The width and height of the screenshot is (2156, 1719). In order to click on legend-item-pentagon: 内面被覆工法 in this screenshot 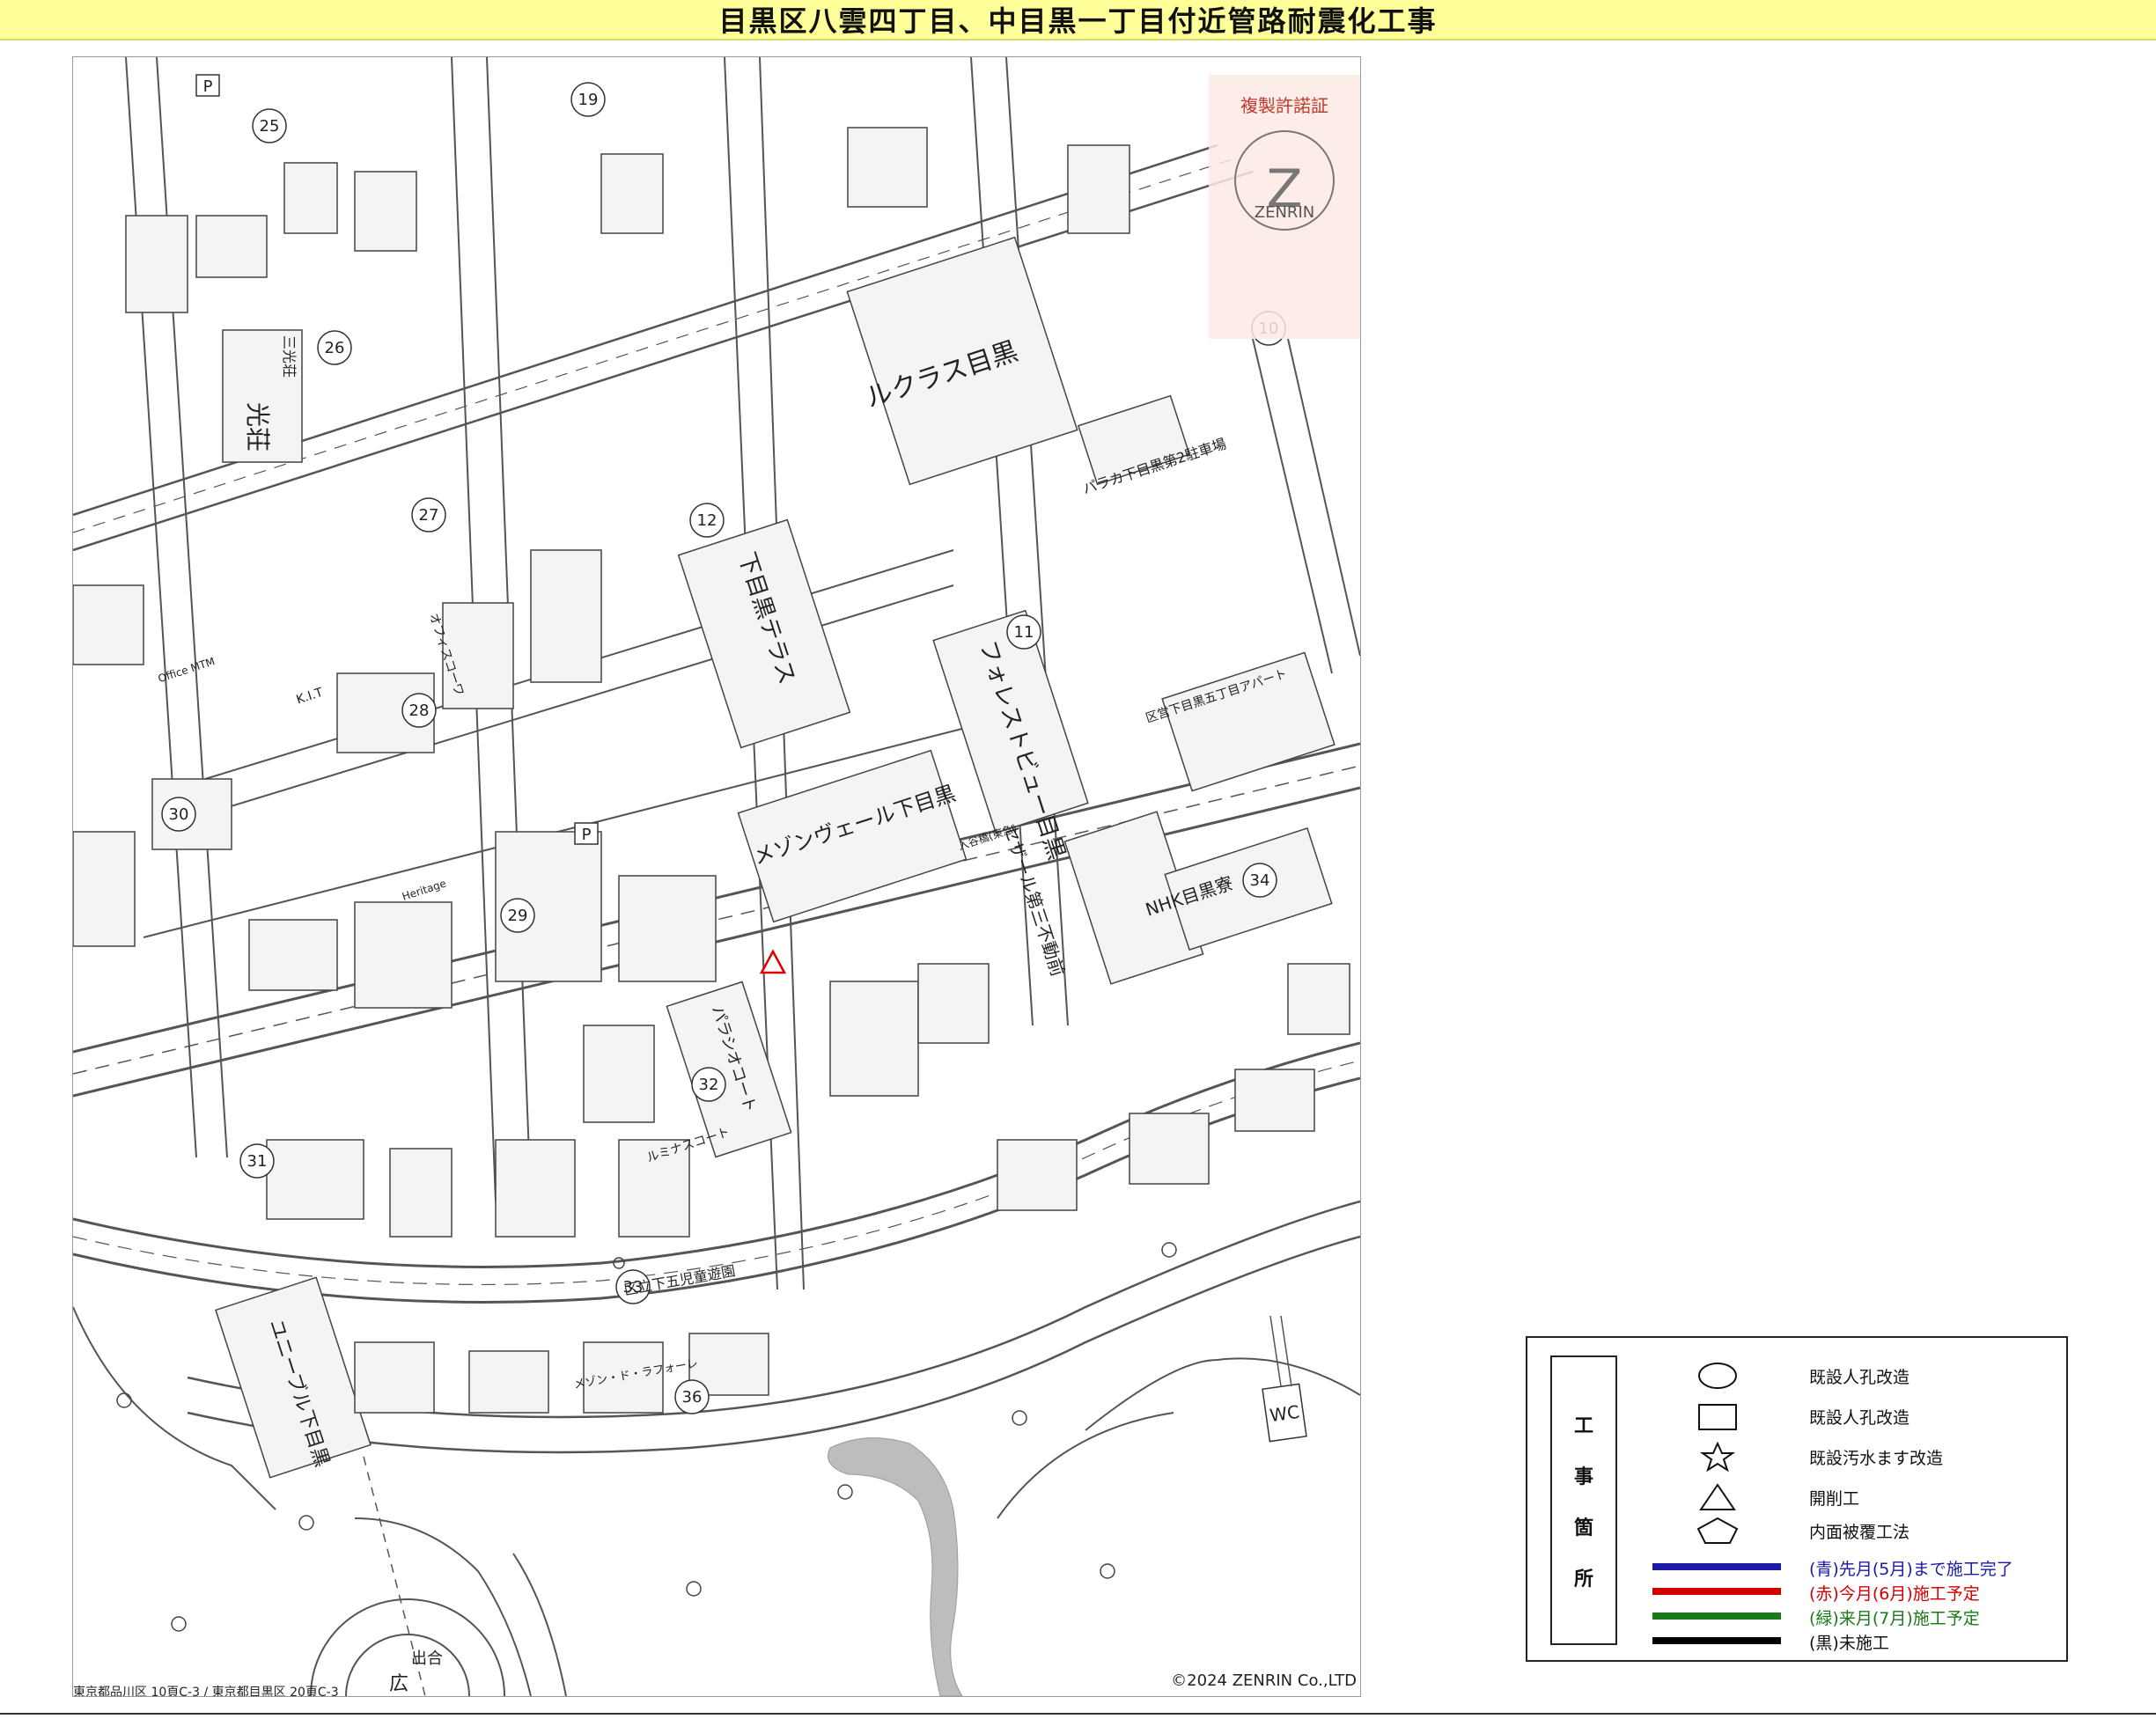, I will do `click(1840, 1531)`.